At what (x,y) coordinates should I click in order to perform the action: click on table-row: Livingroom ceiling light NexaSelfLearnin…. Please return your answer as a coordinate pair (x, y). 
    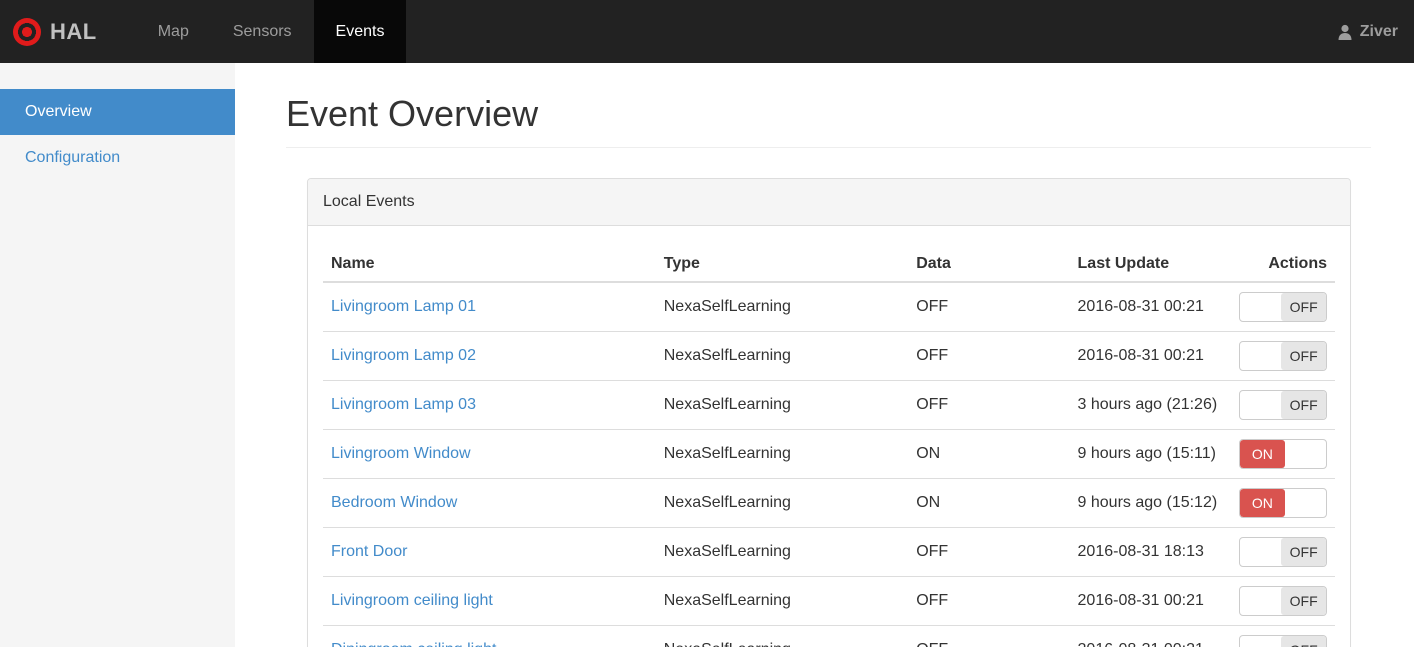
    Looking at the image, I should click on (829, 601).